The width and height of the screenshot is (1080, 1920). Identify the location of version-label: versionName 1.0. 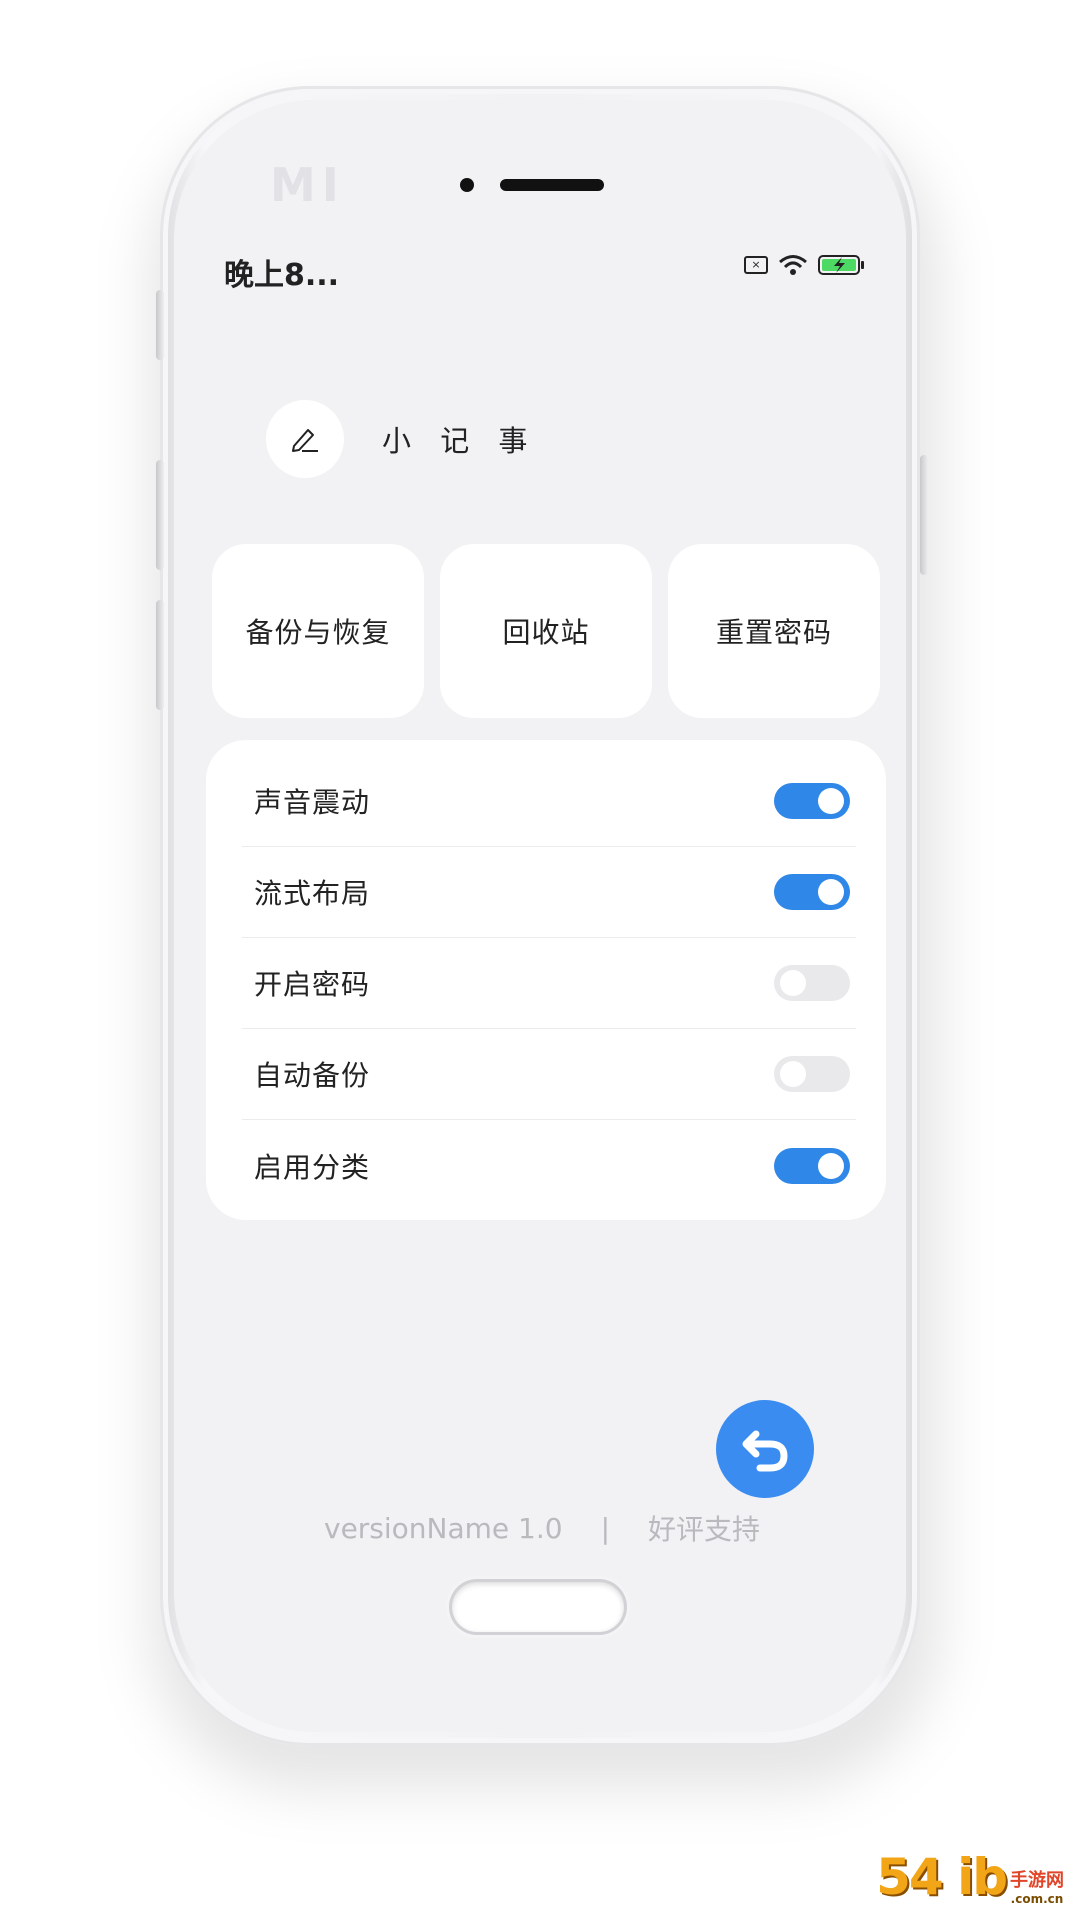
(443, 1528).